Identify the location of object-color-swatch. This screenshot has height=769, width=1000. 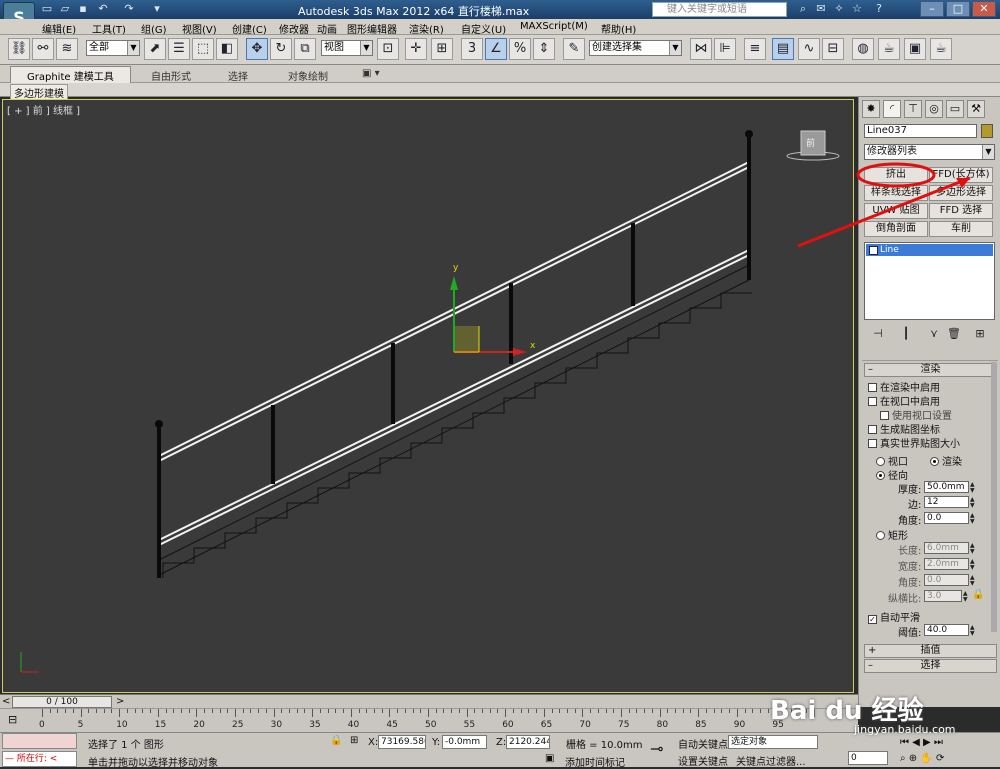
(987, 131).